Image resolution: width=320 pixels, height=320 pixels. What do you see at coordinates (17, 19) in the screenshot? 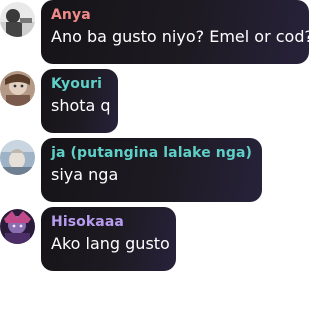
I see `user-avatar-anya` at bounding box center [17, 19].